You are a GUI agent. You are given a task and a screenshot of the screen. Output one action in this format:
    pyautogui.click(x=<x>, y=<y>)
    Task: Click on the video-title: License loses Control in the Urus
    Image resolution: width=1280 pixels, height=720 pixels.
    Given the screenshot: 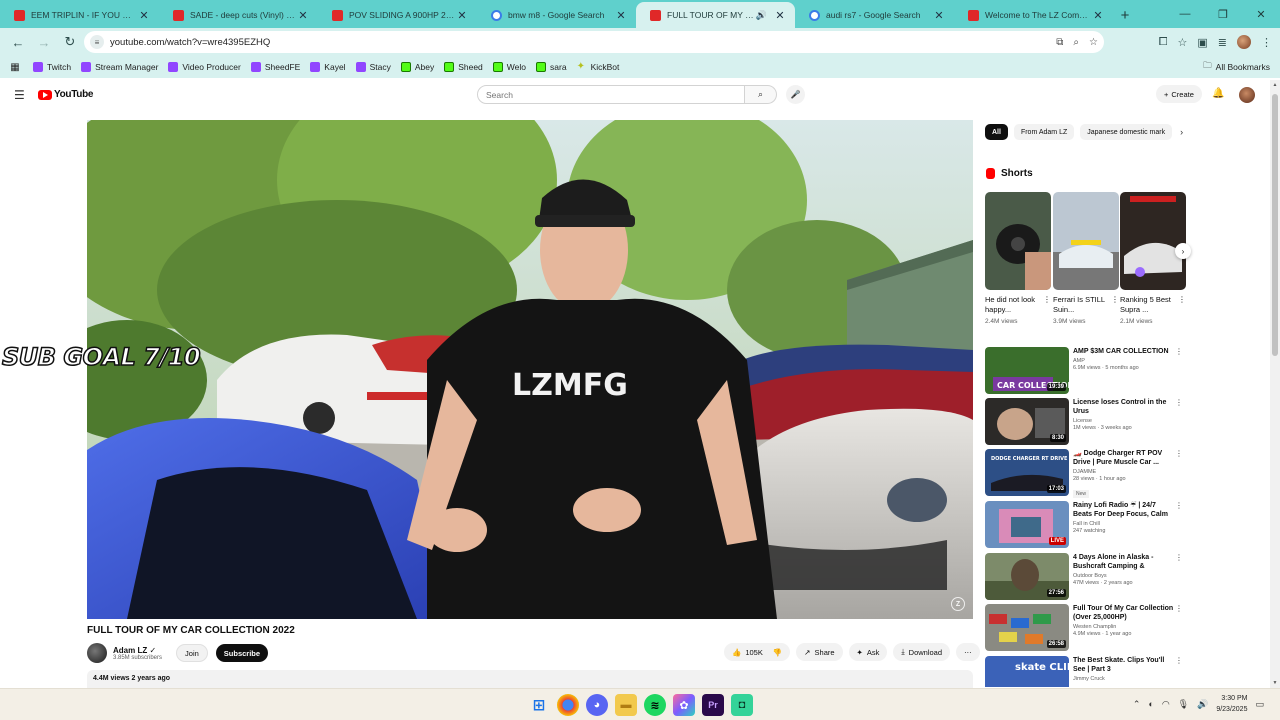 What is the action you would take?
    pyautogui.click(x=1124, y=407)
    